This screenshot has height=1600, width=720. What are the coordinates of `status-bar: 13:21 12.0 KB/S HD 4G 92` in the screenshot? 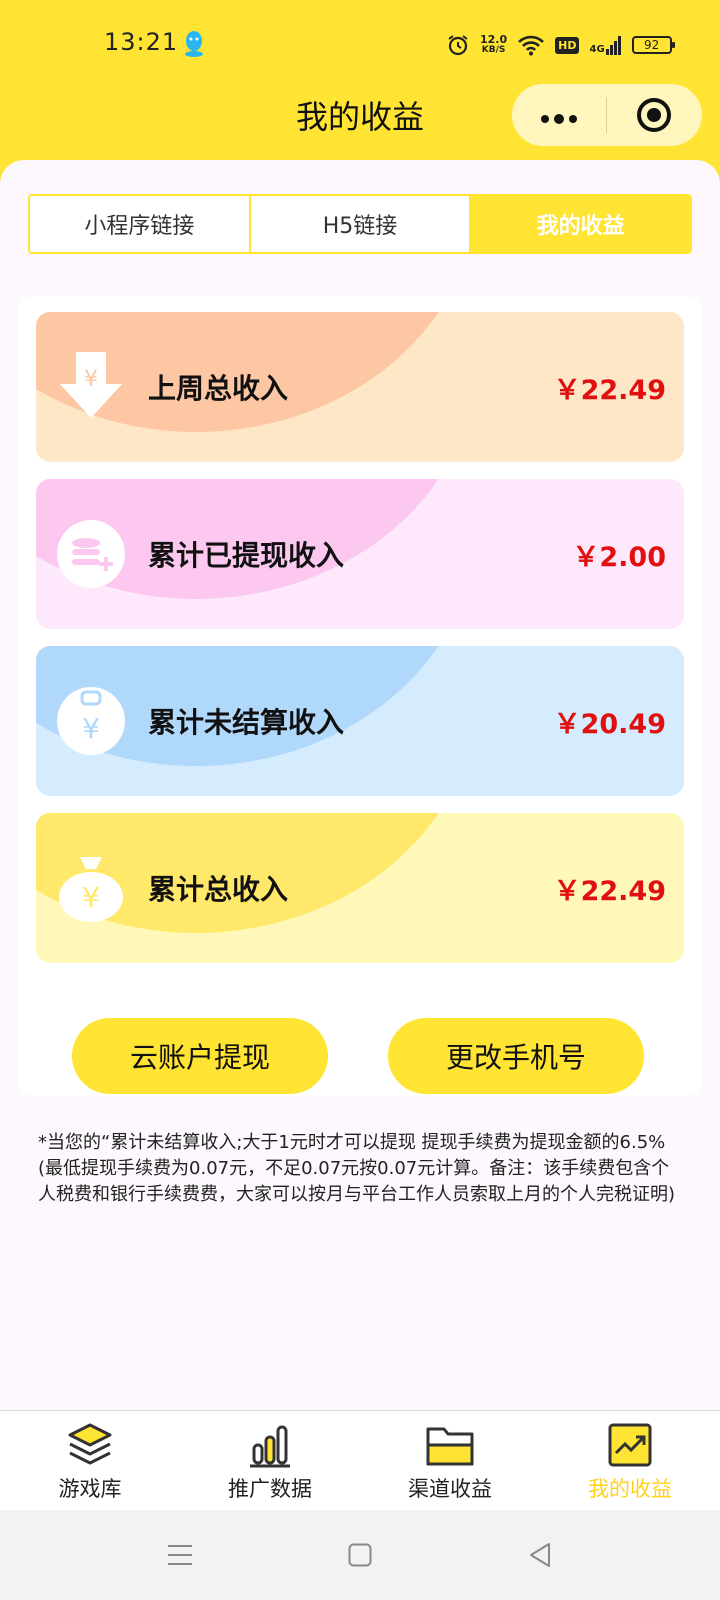 It's located at (360, 45).